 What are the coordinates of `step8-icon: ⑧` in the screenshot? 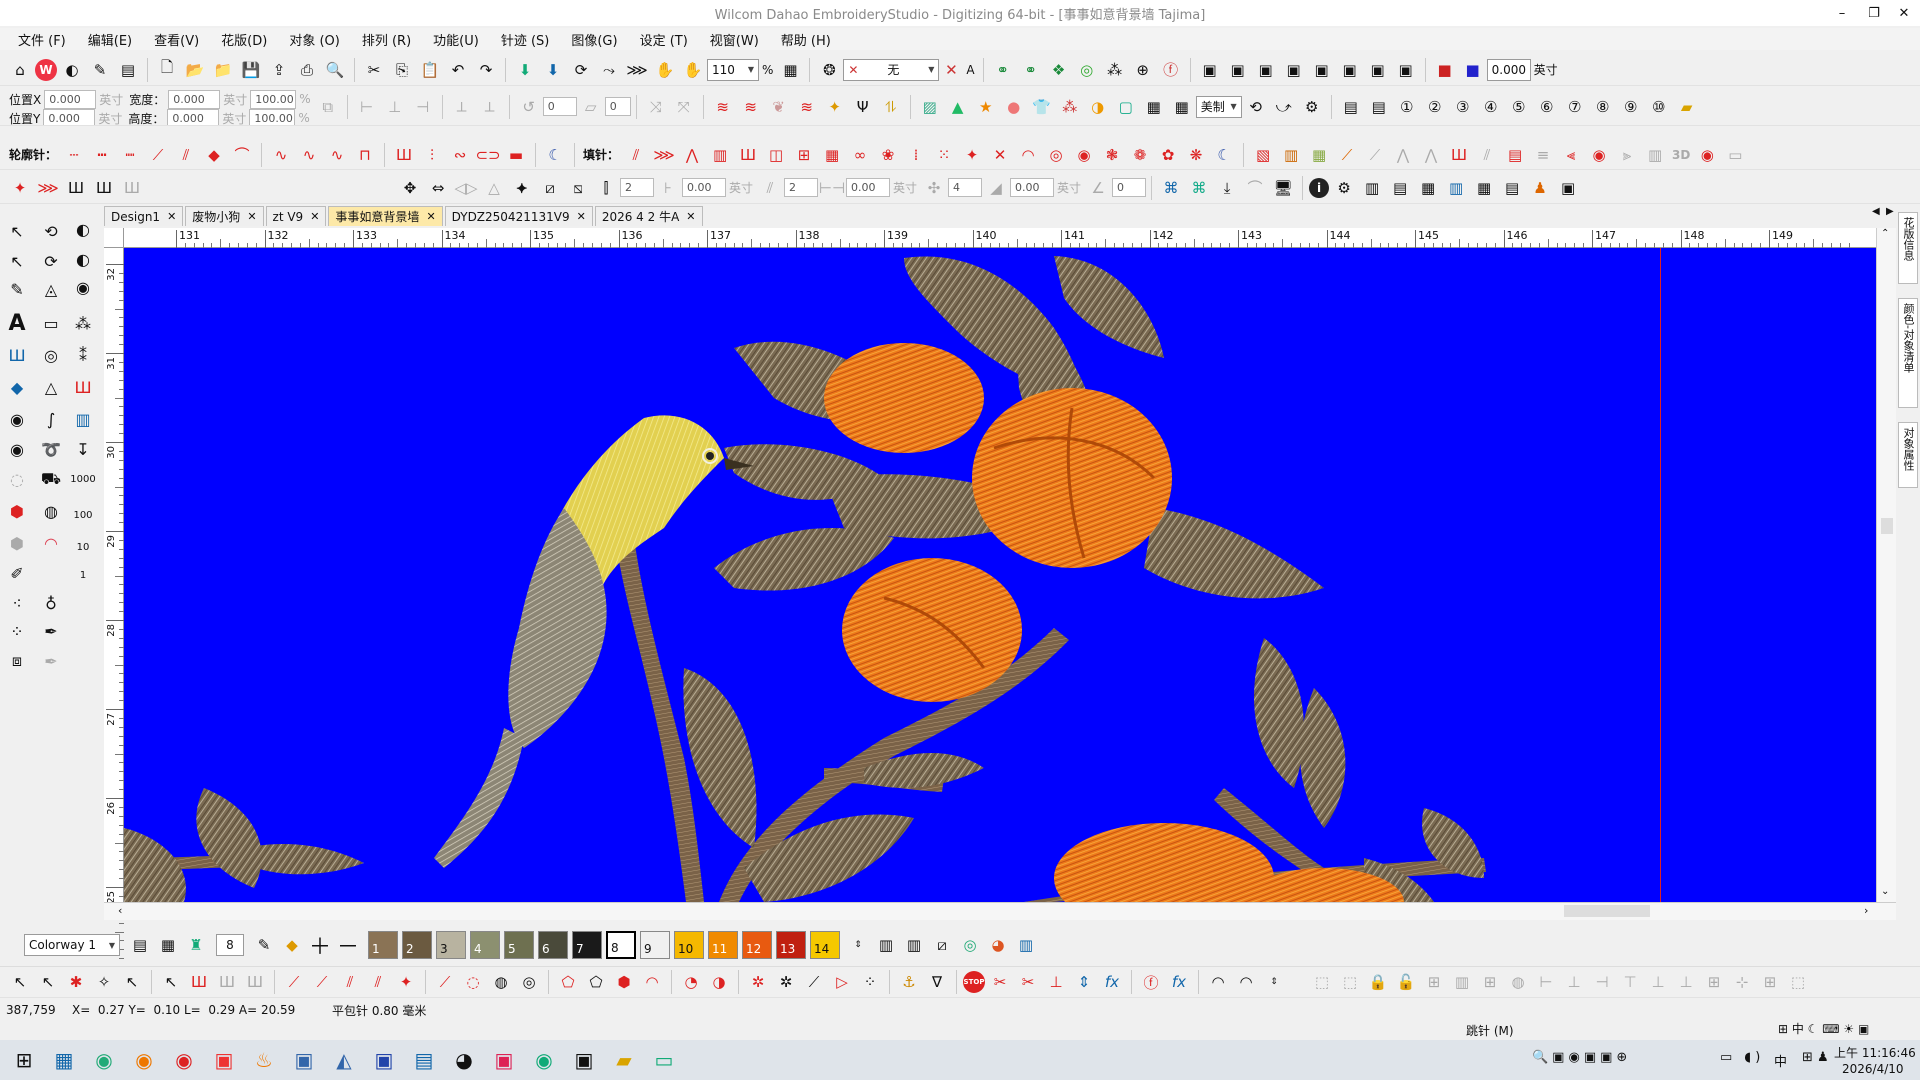 It's located at (1603, 107).